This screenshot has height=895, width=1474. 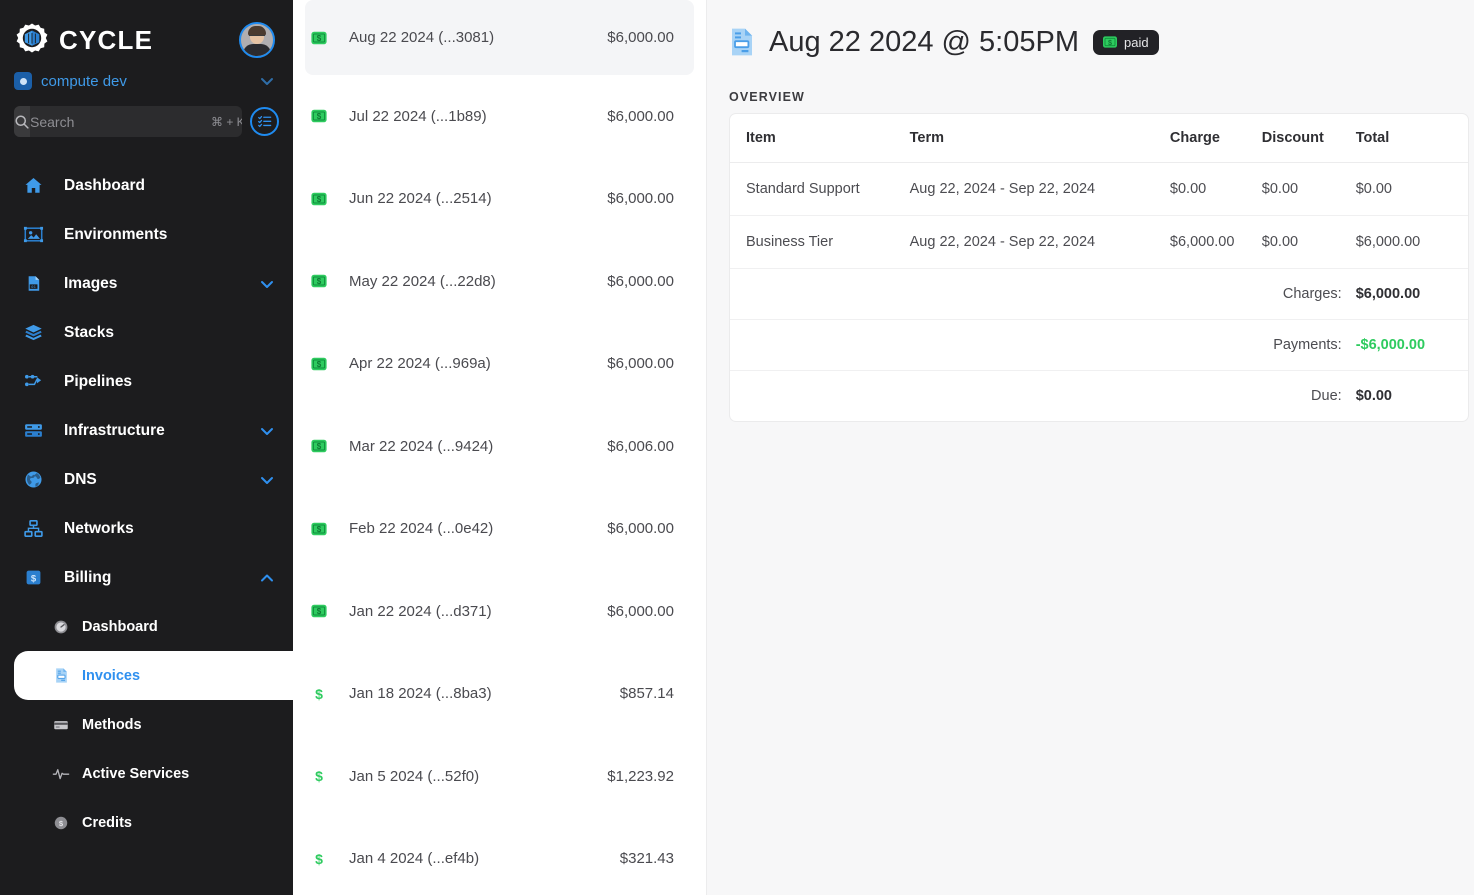 What do you see at coordinates (1411, 242) in the screenshot?
I see `cell-total: $6,000.00` at bounding box center [1411, 242].